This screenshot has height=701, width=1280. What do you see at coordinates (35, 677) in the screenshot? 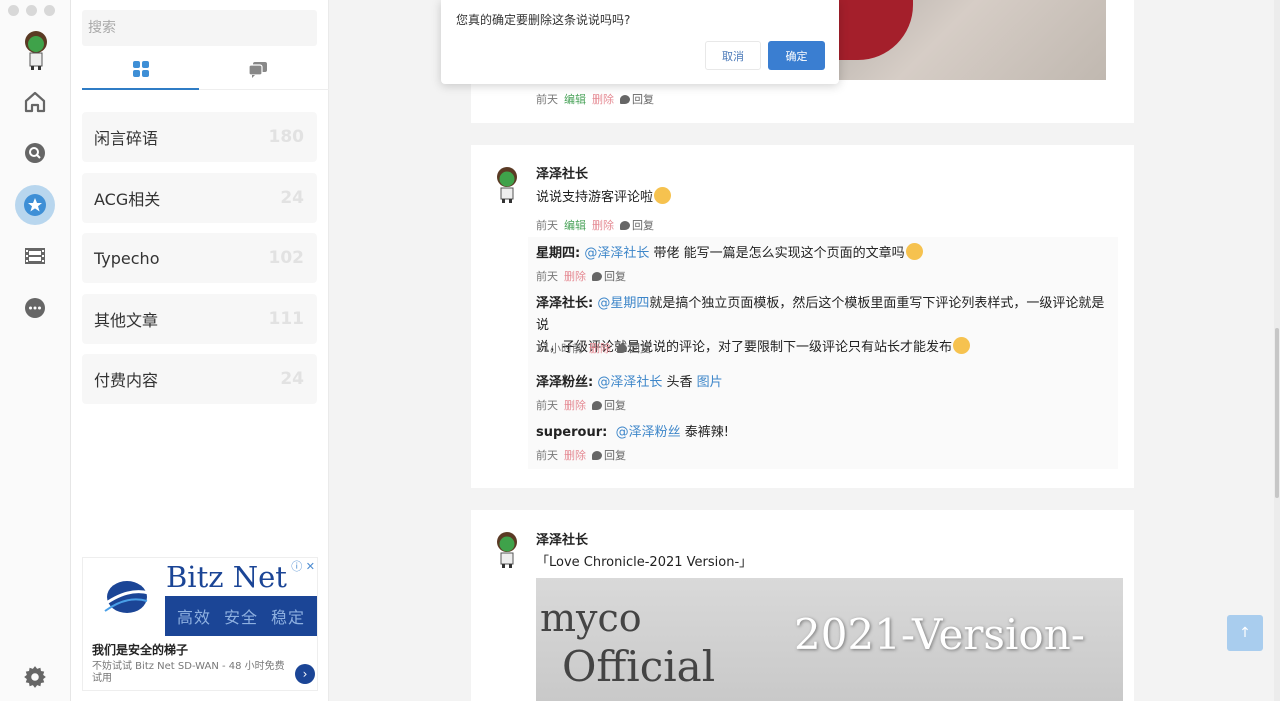
I see `gear-icon` at bounding box center [35, 677].